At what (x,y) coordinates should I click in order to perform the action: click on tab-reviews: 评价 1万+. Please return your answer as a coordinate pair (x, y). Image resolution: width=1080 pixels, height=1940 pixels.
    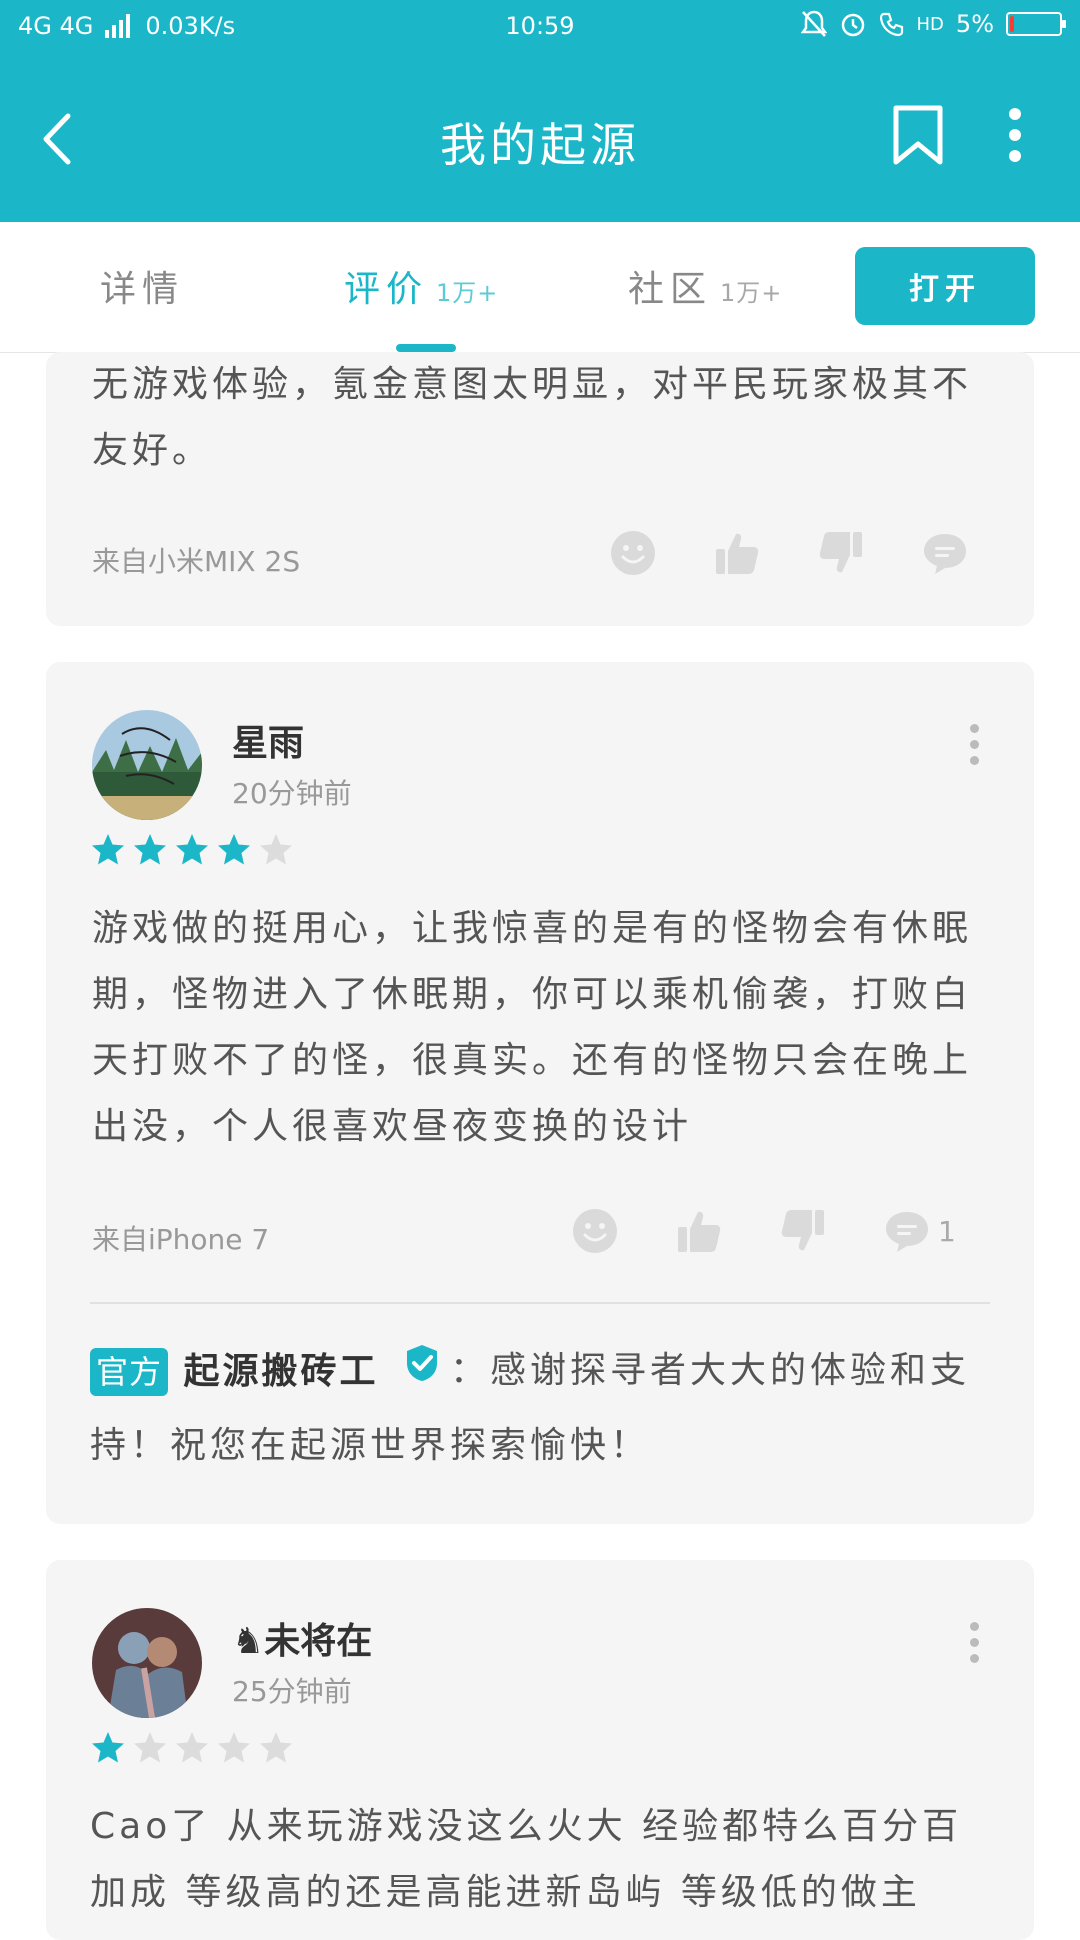
    Looking at the image, I should click on (421, 286).